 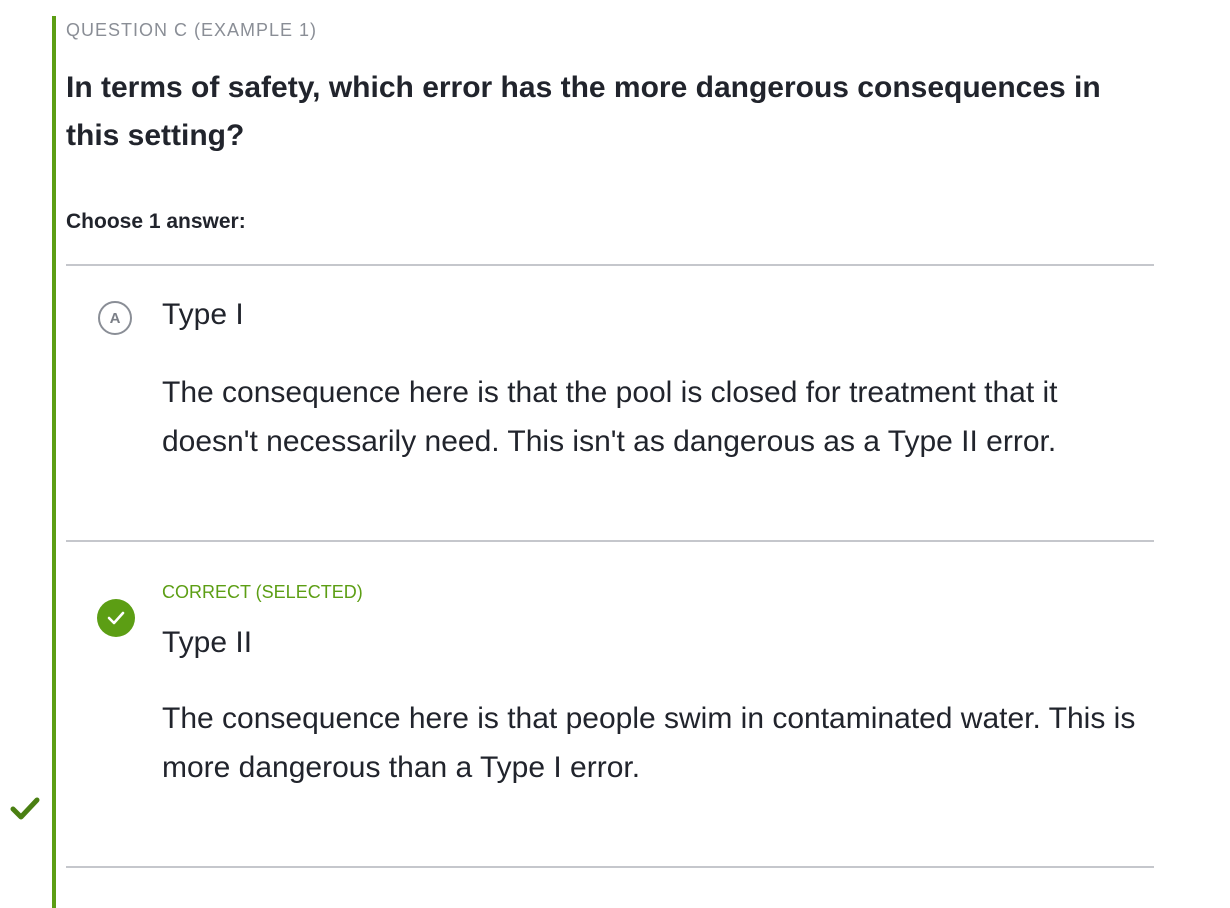 I want to click on choice-title: Type II, so click(x=207, y=642).